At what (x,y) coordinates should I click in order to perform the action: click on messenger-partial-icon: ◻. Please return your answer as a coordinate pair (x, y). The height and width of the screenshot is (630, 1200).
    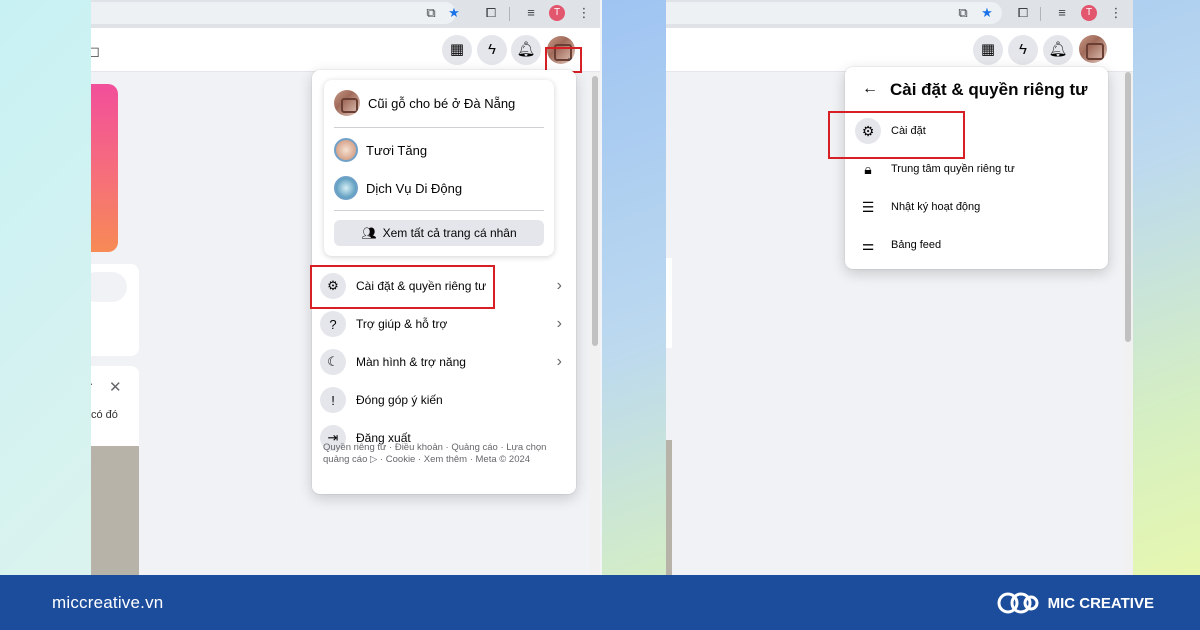
    Looking at the image, I should click on (95, 51).